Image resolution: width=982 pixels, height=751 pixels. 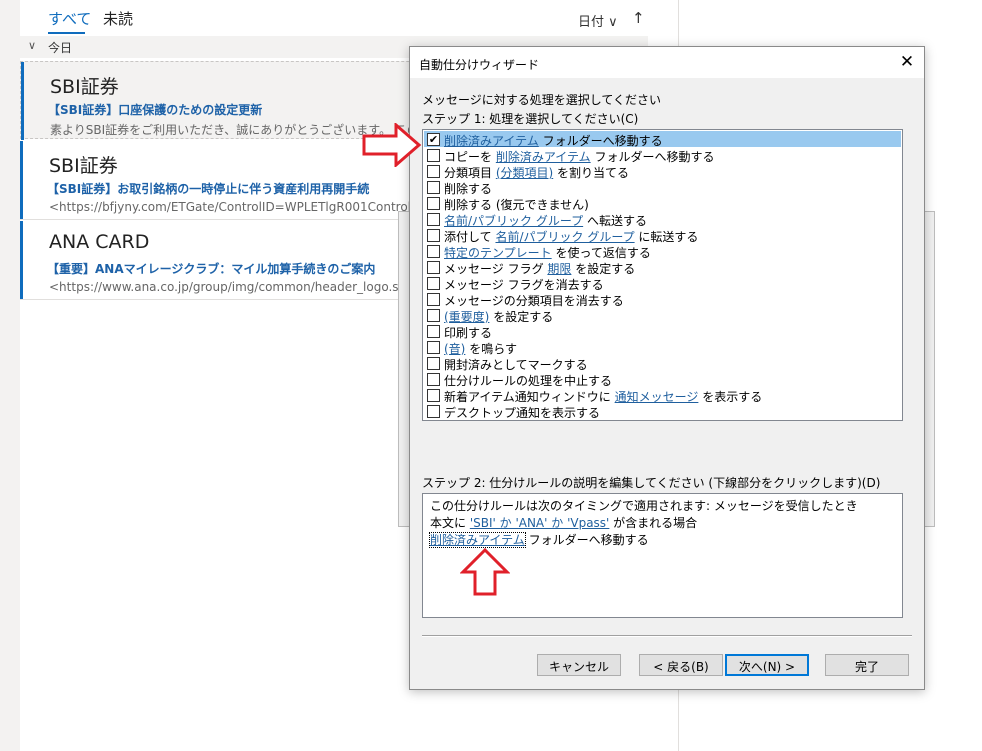 What do you see at coordinates (907, 62) in the screenshot?
I see `close-icon: ✕` at bounding box center [907, 62].